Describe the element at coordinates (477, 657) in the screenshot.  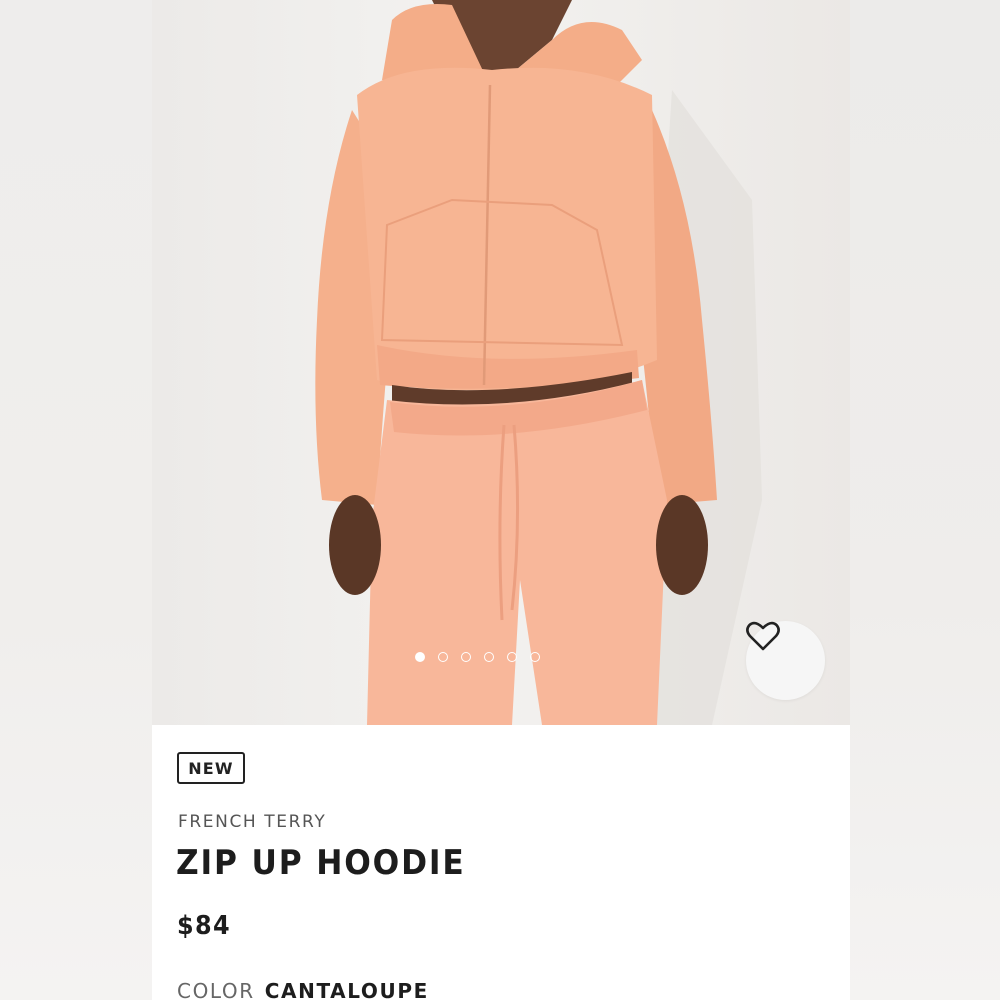
I see `image-pagination` at that location.